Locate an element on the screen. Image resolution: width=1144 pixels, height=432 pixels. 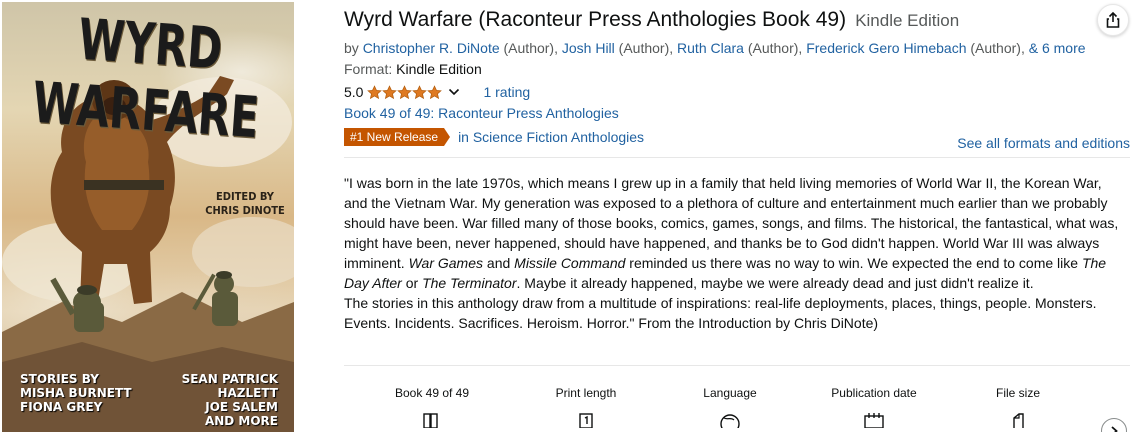
format-label: Format: is located at coordinates (370, 69).